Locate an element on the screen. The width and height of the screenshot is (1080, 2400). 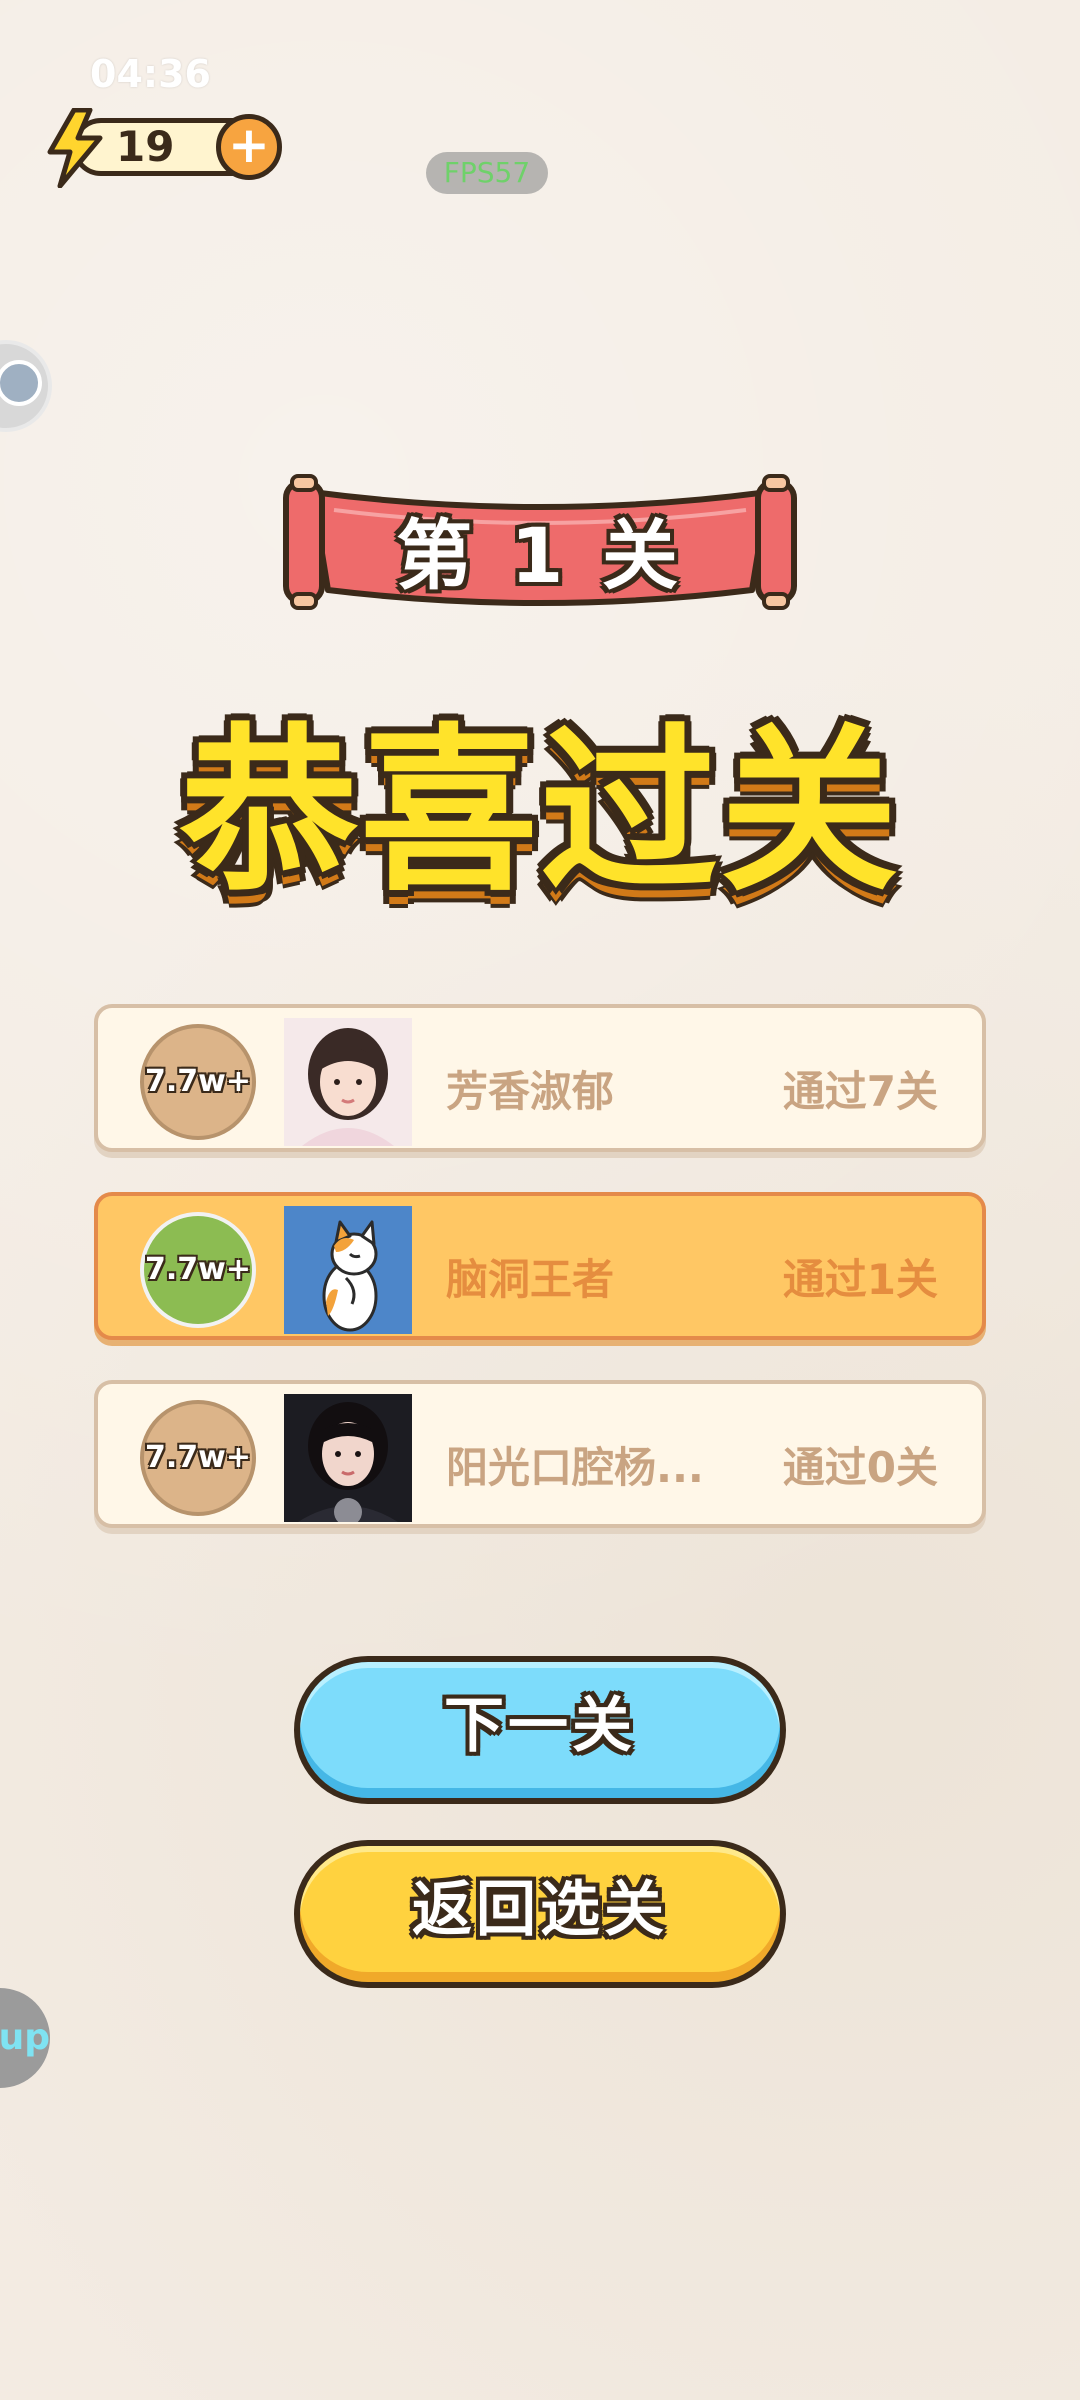
woman-portrait-icon is located at coordinates (348, 1458).